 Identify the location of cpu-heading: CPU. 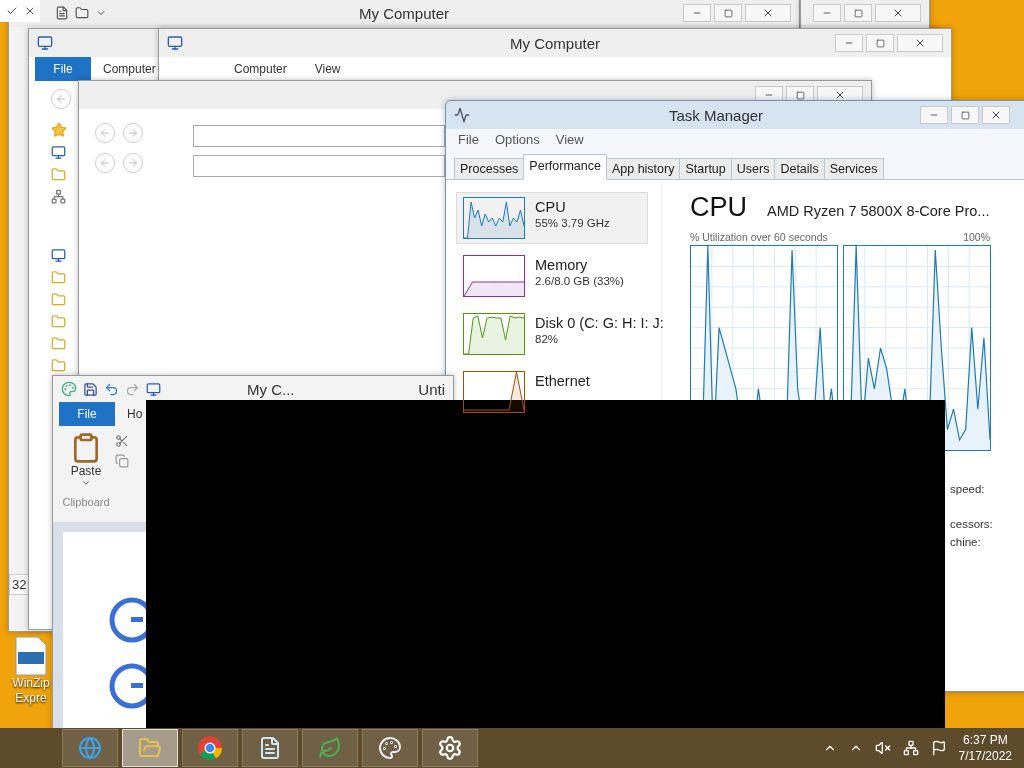
(718, 207).